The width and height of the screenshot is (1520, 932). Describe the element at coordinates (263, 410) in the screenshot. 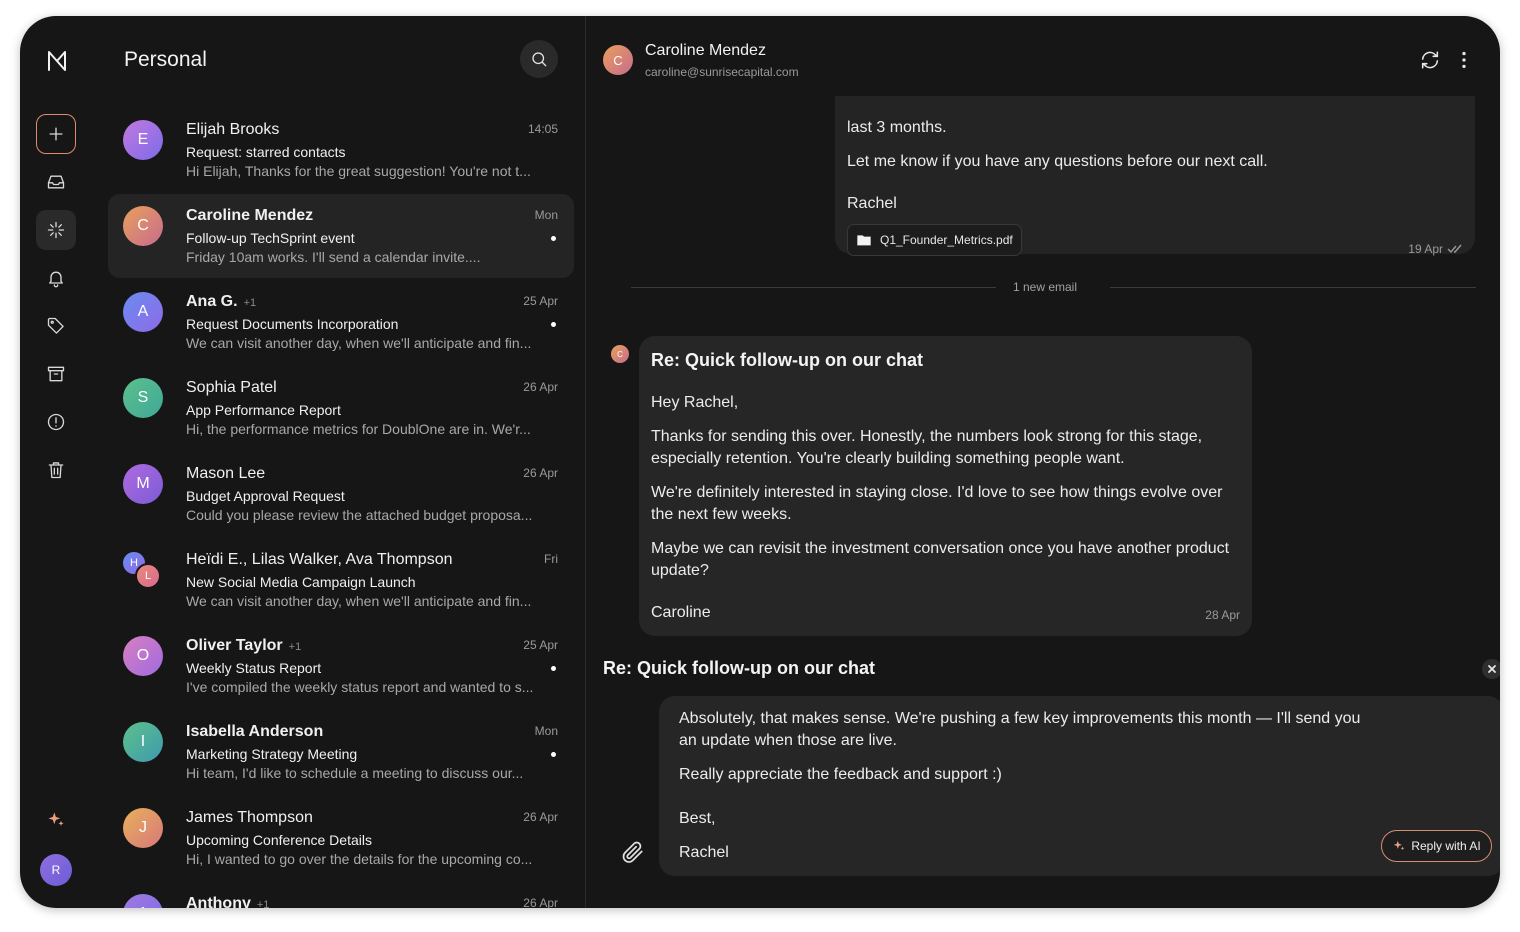

I see `email-subject: App Performance Report` at that location.